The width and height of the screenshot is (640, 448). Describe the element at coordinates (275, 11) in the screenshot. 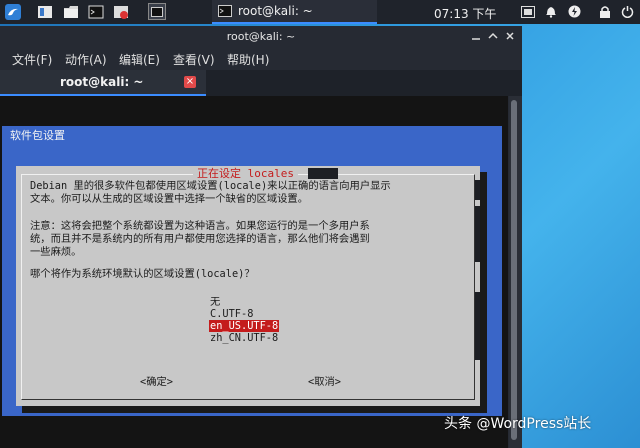

I see `taskbar-item-label: root@kali: ~` at that location.